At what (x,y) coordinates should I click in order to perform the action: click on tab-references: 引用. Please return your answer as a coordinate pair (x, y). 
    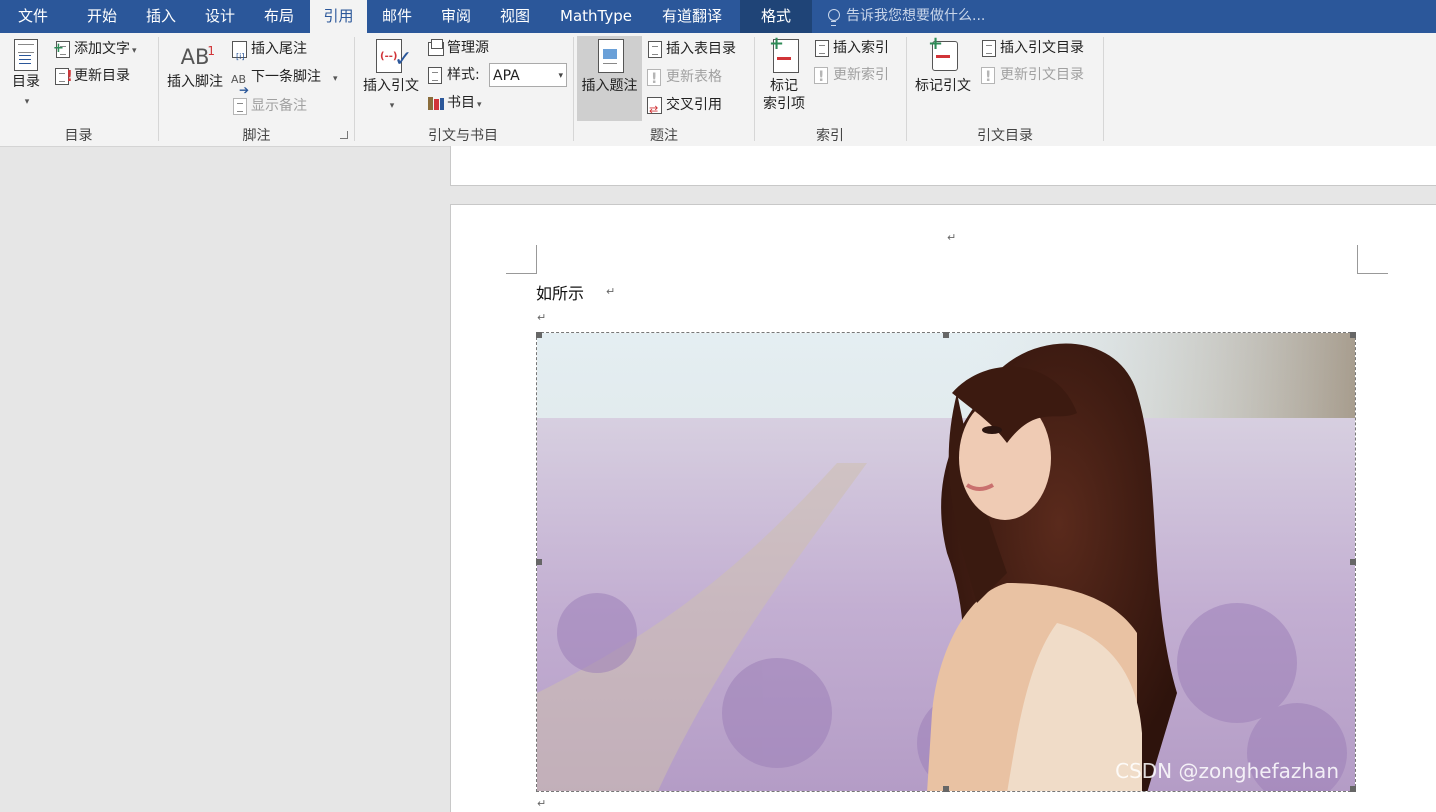
    Looking at the image, I should click on (338, 16).